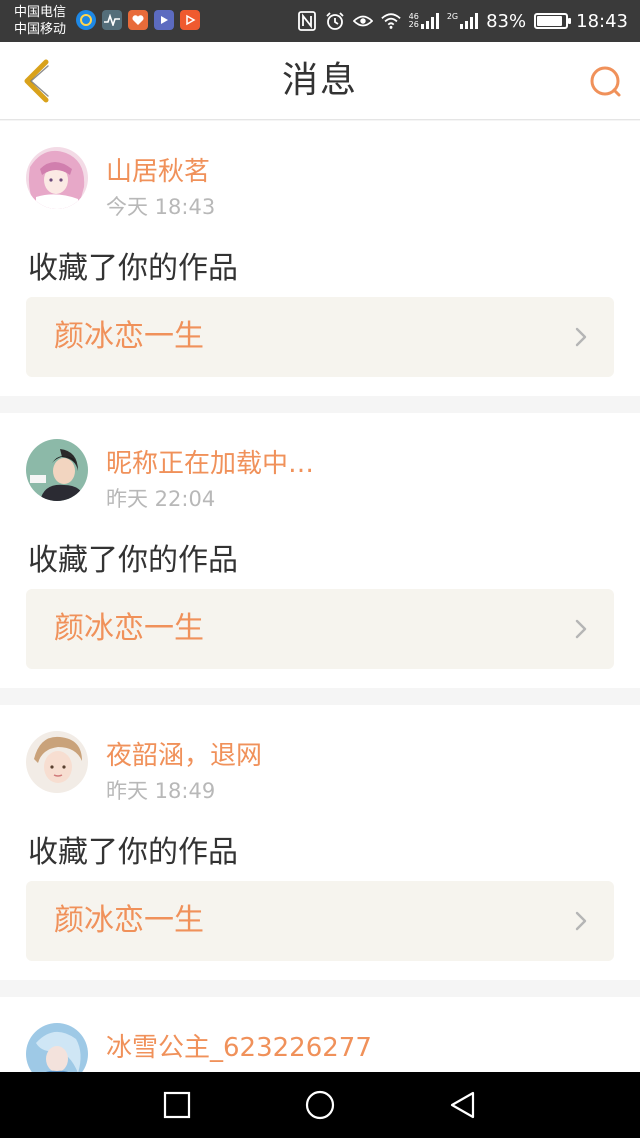  What do you see at coordinates (40, 12) in the screenshot?
I see `carrier-1: 中国电信` at bounding box center [40, 12].